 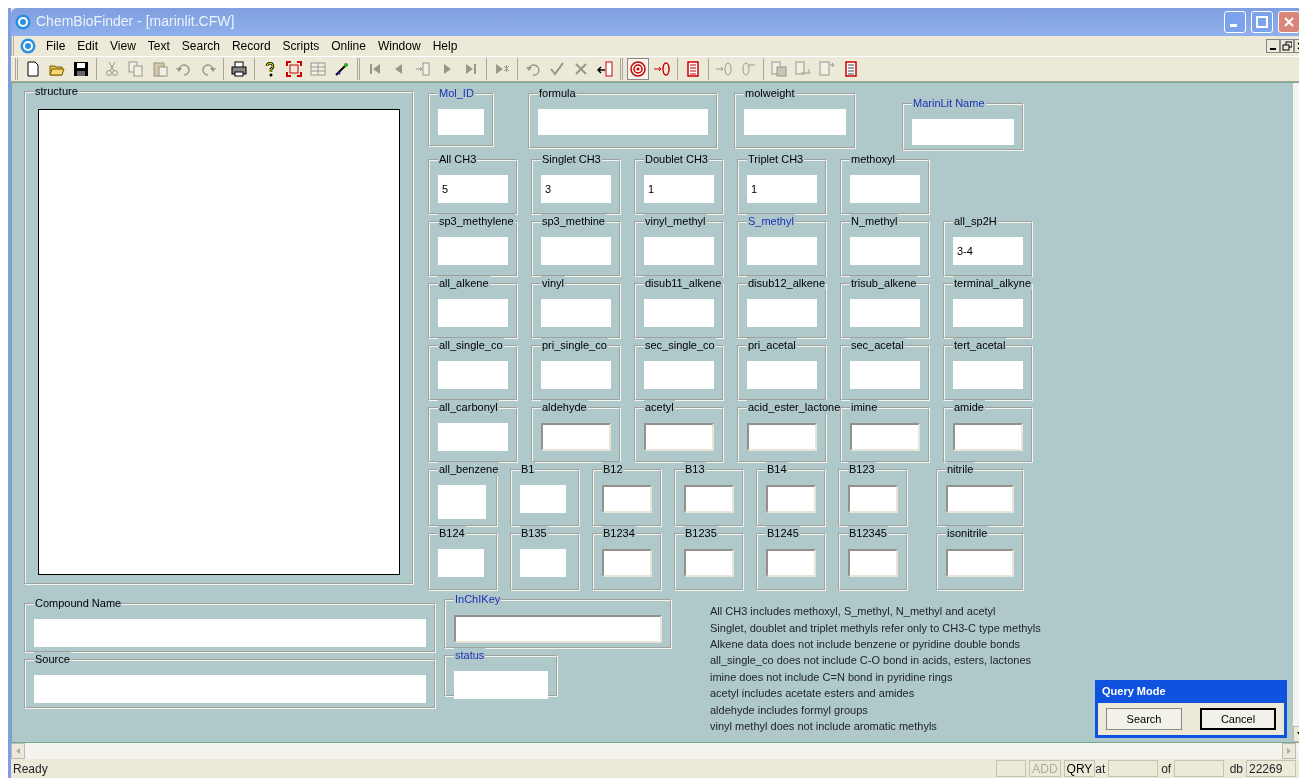 I want to click on status-label: at, so click(x=1100, y=769).